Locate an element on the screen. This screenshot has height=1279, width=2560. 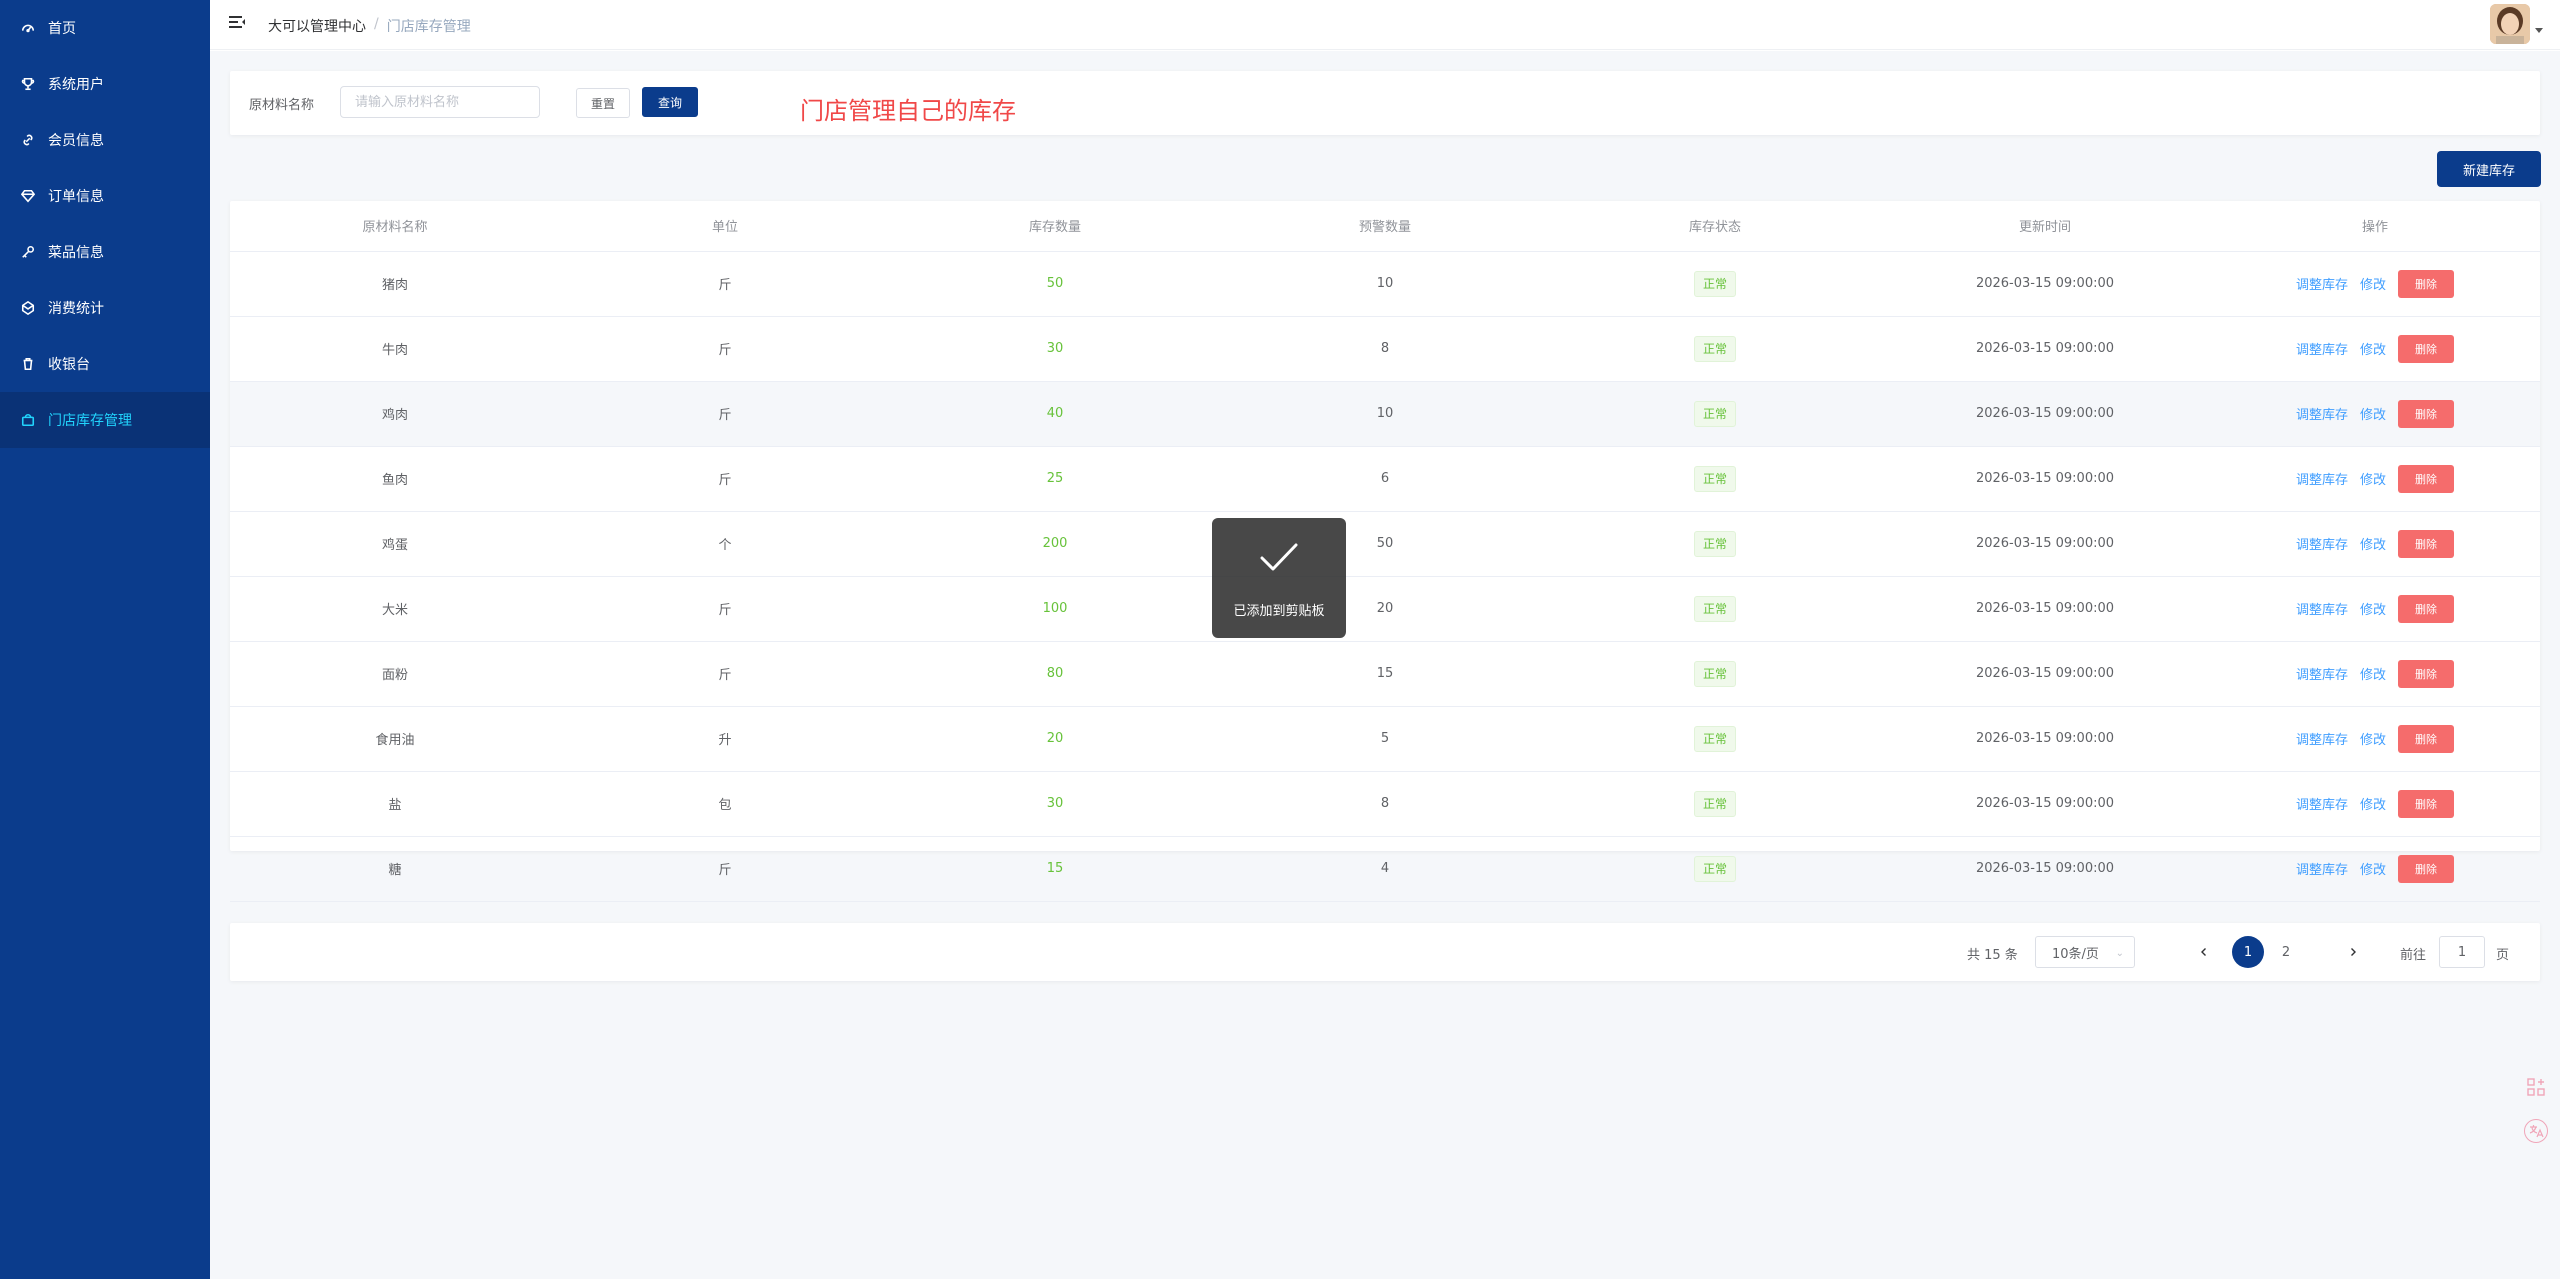
grid-apps-icon is located at coordinates (2536, 1087).